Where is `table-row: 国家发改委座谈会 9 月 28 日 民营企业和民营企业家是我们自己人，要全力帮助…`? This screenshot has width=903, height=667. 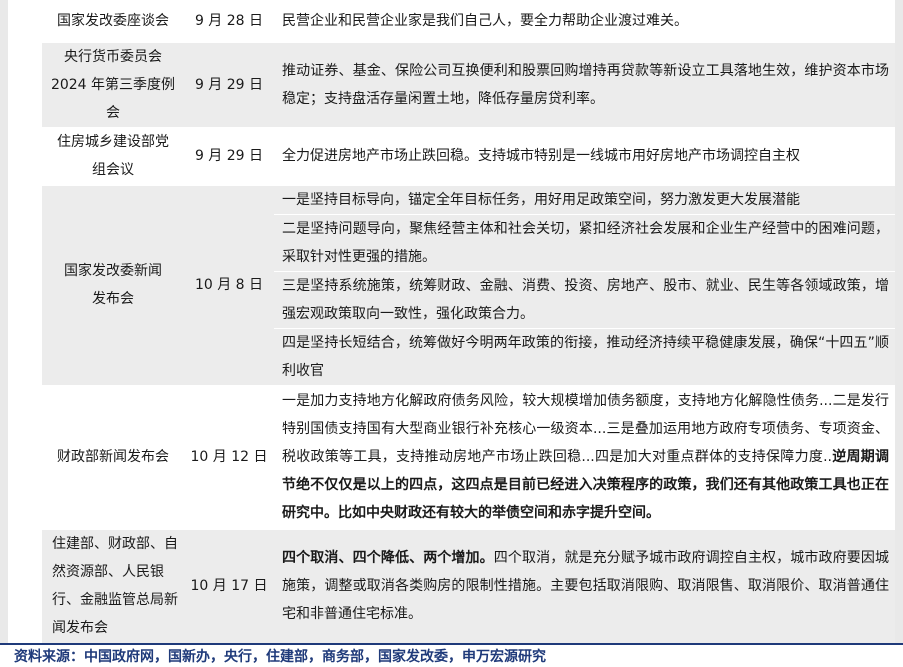
table-row: 国家发改委座谈会 9 月 28 日 民营企业和民营企业家是我们自己人，要全力帮助… is located at coordinates (468, 21).